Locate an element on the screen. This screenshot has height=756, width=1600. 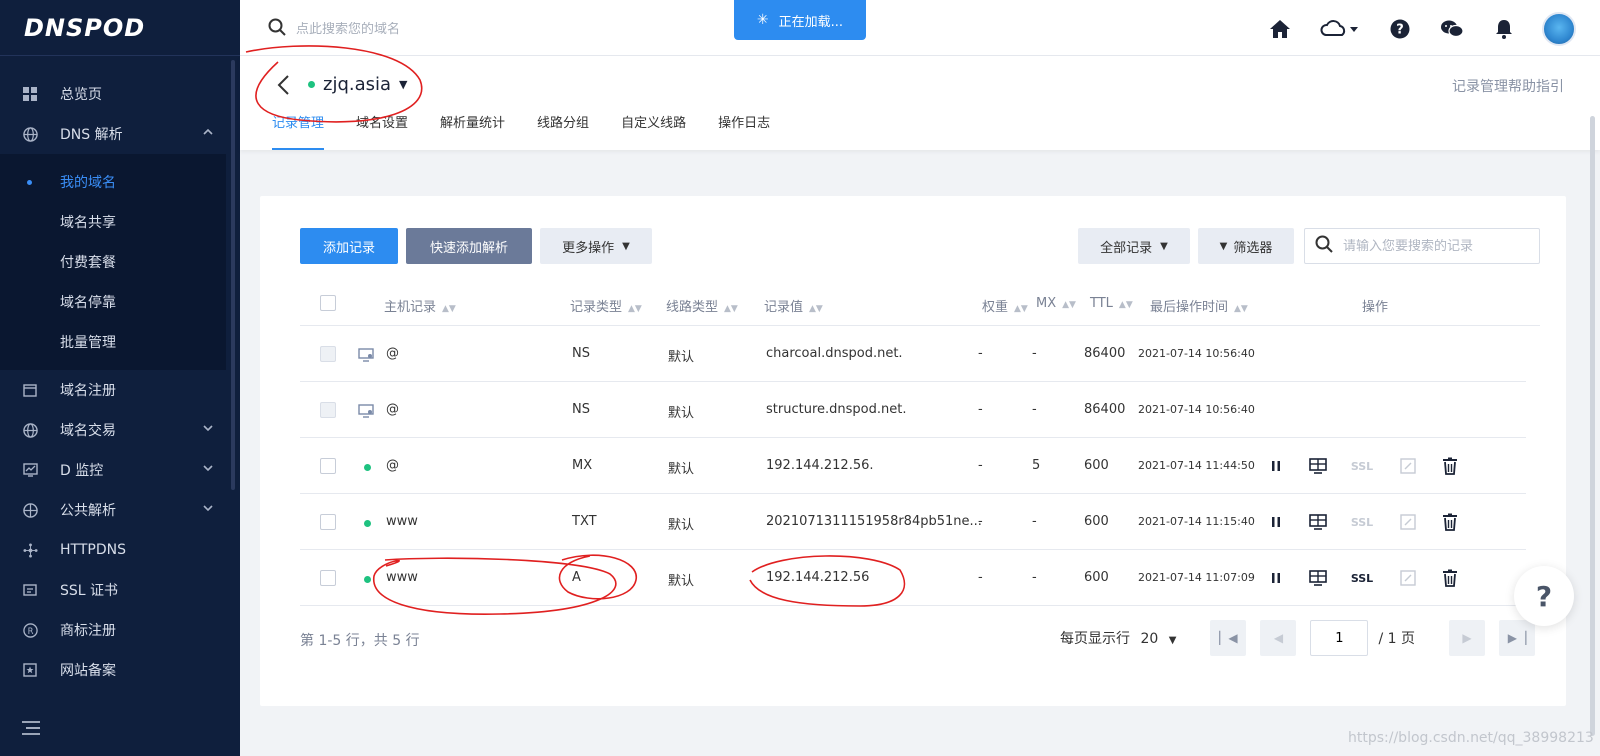
svg-text: R is located at coordinates (30, 630).